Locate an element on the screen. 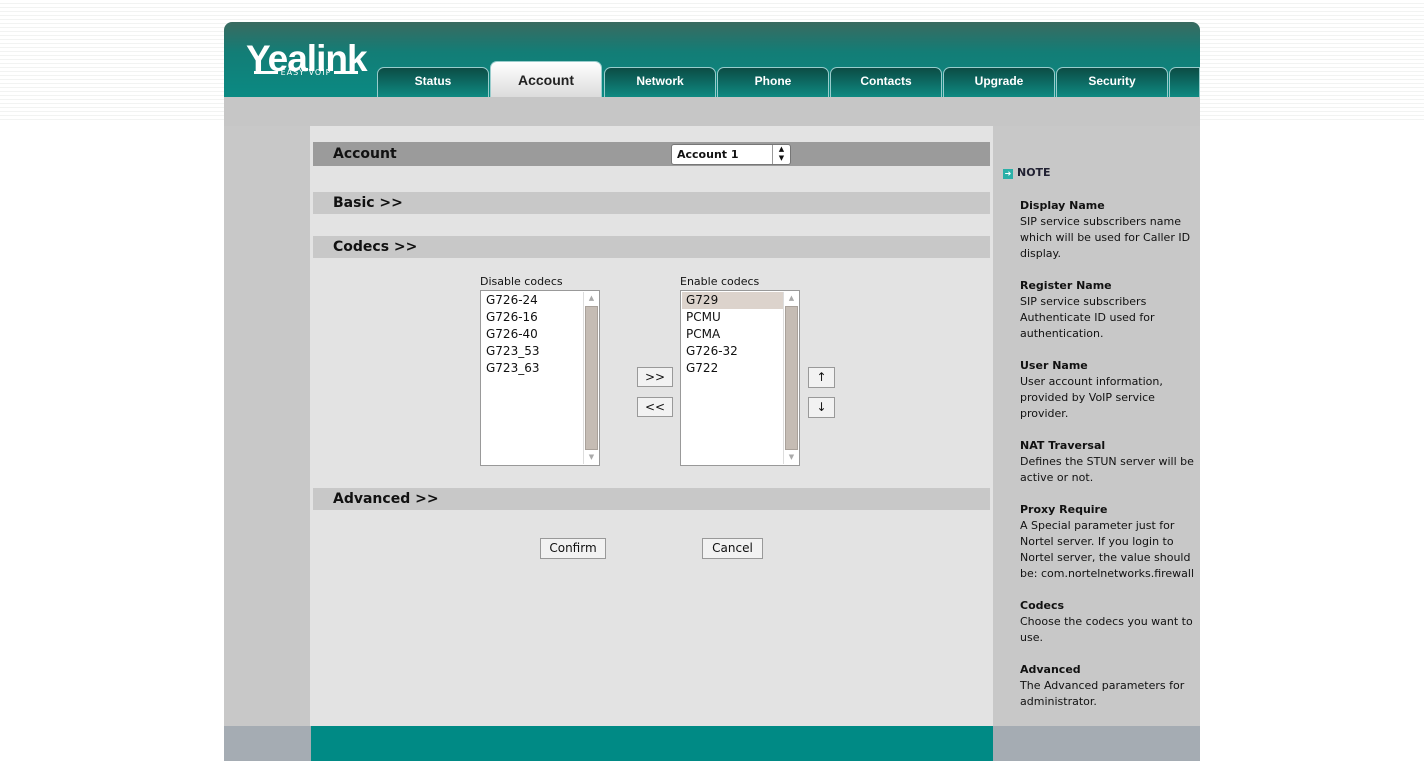 This screenshot has width=1424, height=761. footer is located at coordinates (652, 743).